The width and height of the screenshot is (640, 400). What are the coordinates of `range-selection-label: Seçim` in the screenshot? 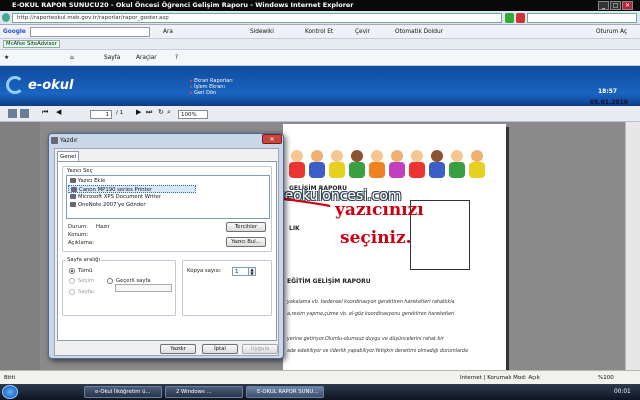 It's located at (86, 281).